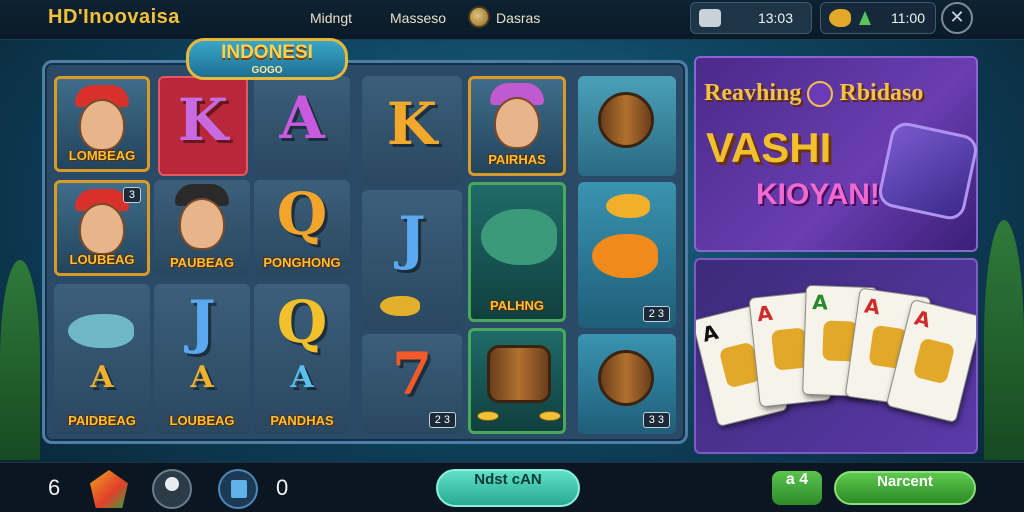 This screenshot has width=1024, height=512. I want to click on symbol-label: PAUBEAG, so click(202, 262).